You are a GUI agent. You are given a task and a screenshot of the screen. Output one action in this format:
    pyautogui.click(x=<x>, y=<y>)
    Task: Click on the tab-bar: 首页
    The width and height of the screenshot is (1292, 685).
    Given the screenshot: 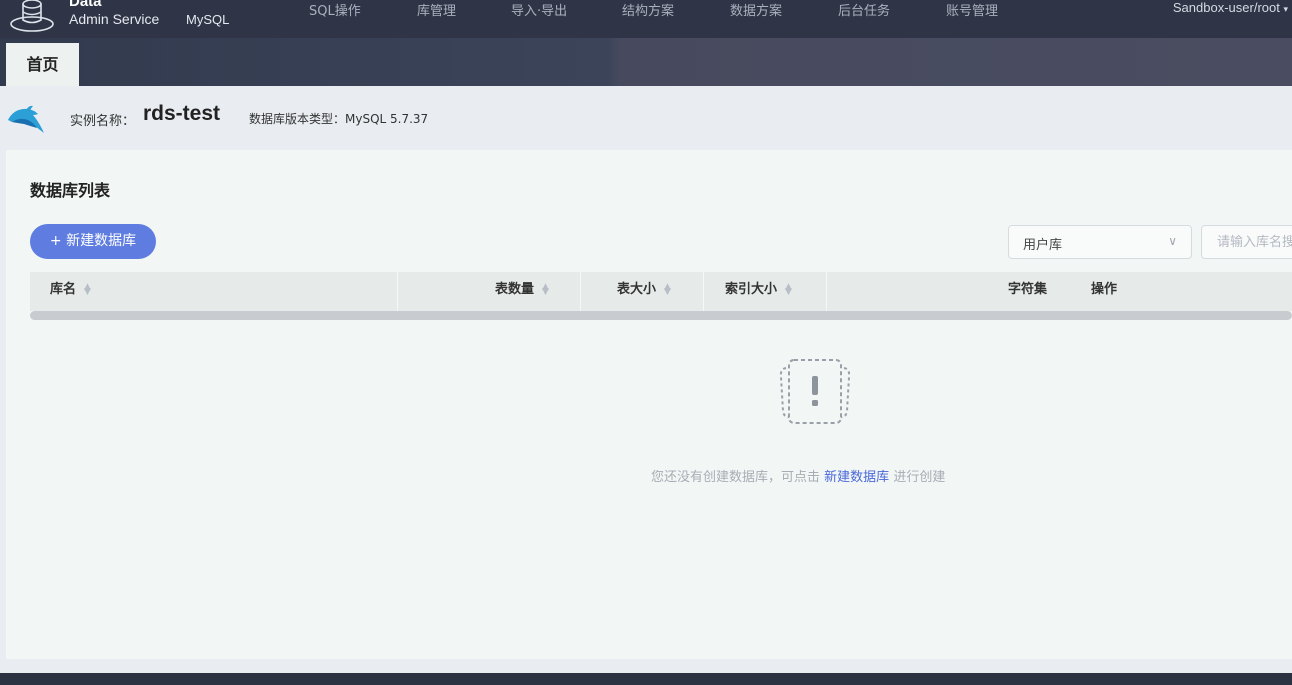 What is the action you would take?
    pyautogui.click(x=646, y=62)
    